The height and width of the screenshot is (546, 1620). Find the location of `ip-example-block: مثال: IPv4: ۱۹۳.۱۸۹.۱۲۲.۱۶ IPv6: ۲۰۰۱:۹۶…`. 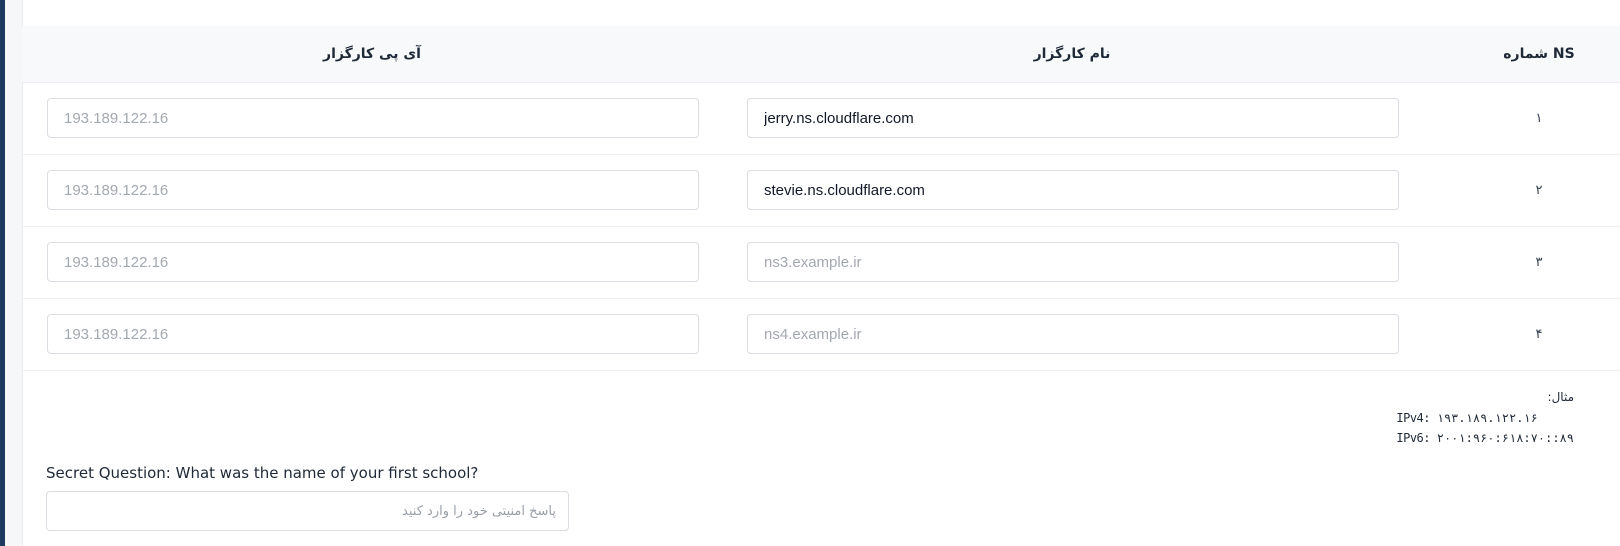

ip-example-block: مثال: IPv4: ۱۹۳.۱۸۹.۱۲۲.۱۶ IPv6: ۲۰۰۱:۹۶… is located at coordinates (1485, 419).